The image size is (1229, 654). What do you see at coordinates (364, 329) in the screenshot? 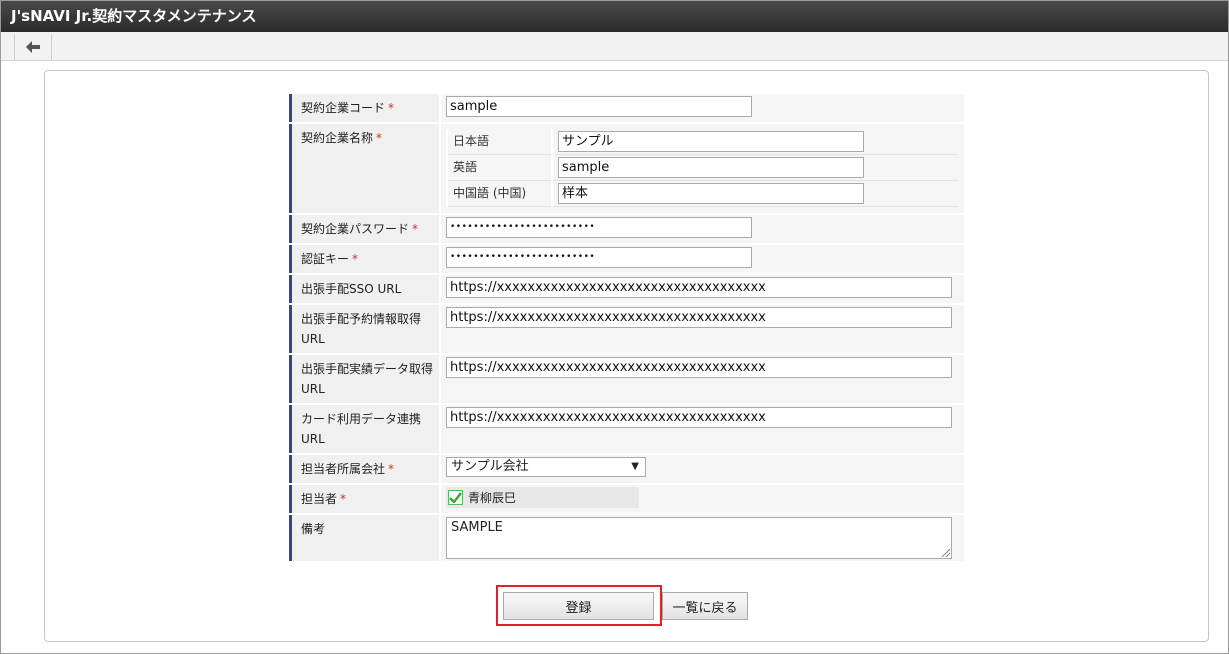
I see `reservation-url-label: 出張手配予約情報取得URL` at bounding box center [364, 329].